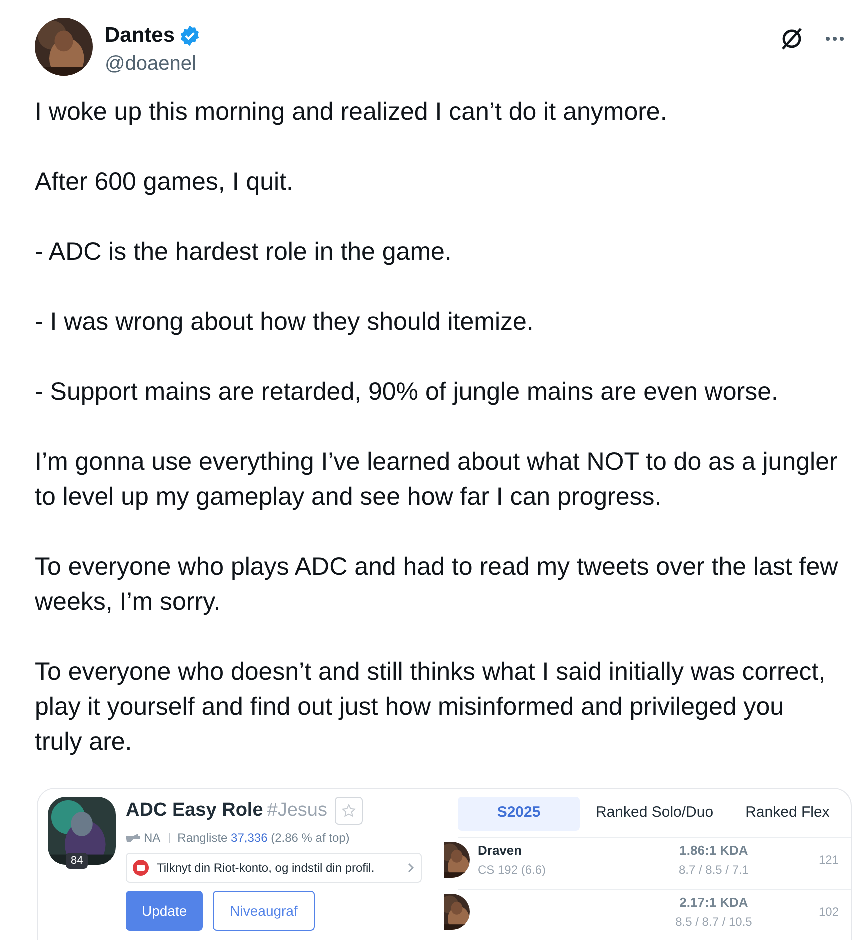 The image size is (859, 940). Describe the element at coordinates (437, 567) in the screenshot. I see `tweet-text-line: To everyone who plays ADC and had to read my tweets over the last few` at that location.